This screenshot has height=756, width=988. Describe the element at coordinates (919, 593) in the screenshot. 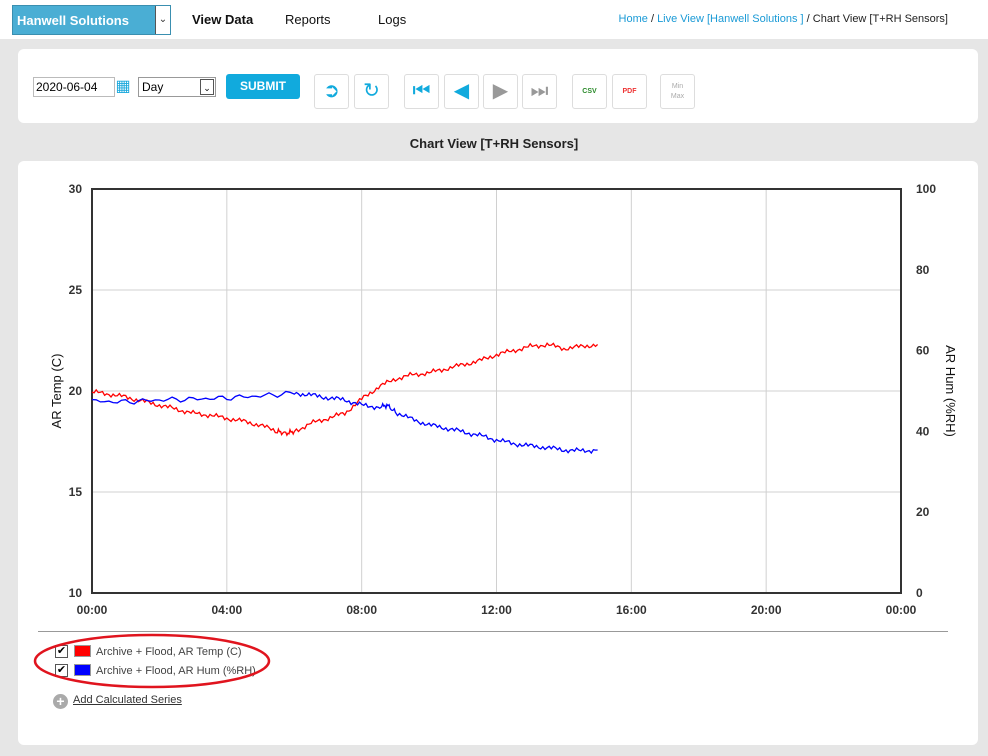

I see `right-tick-label: 0` at that location.